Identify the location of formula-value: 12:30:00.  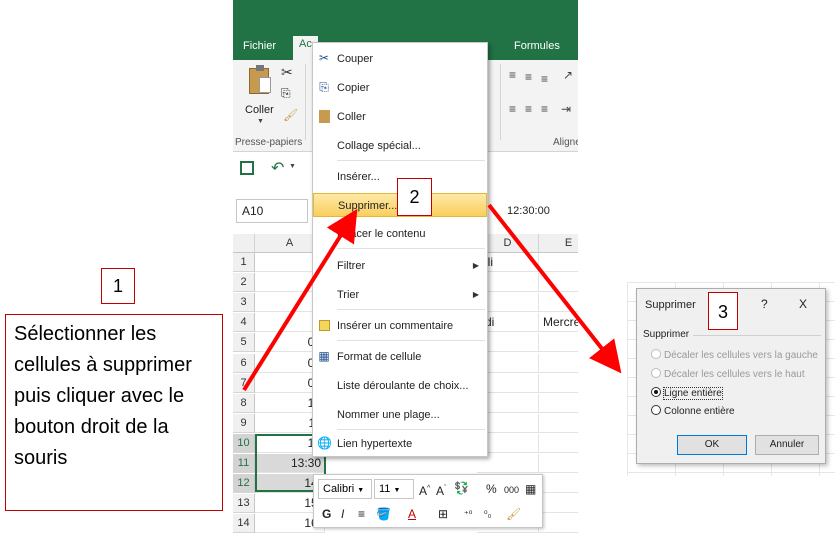
(528, 211).